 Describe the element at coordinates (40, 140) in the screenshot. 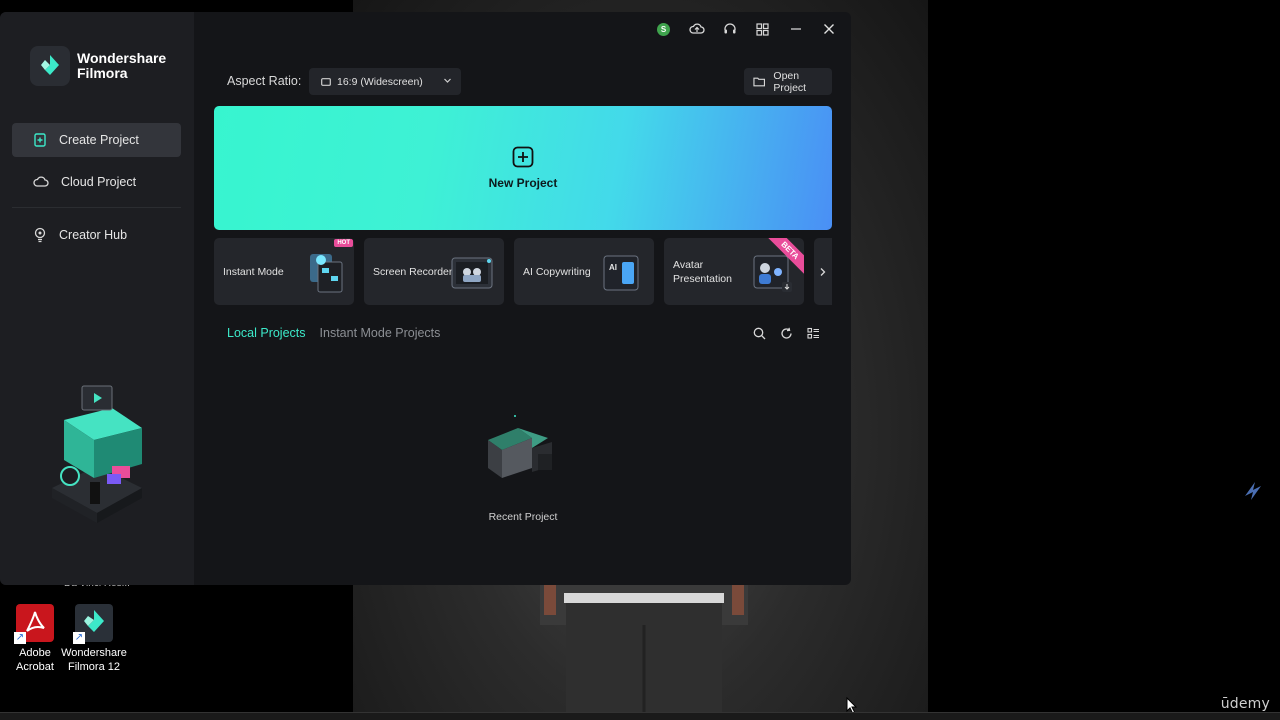

I see `add-file-icon` at that location.